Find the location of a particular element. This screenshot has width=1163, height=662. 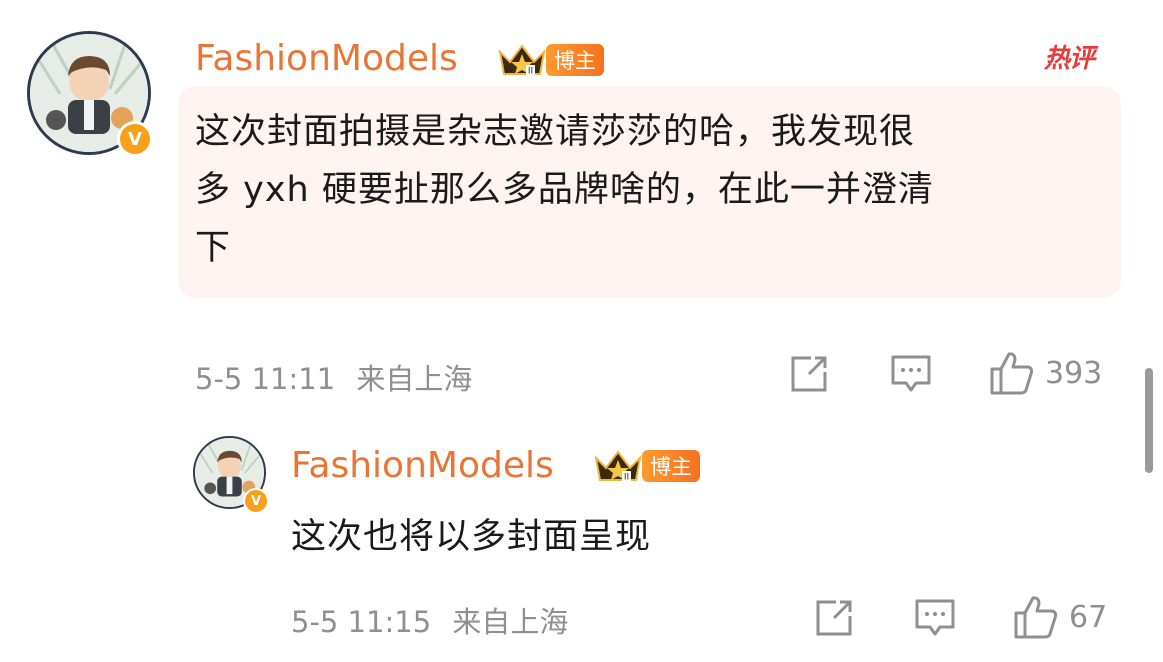

comment-button is located at coordinates (911, 374).